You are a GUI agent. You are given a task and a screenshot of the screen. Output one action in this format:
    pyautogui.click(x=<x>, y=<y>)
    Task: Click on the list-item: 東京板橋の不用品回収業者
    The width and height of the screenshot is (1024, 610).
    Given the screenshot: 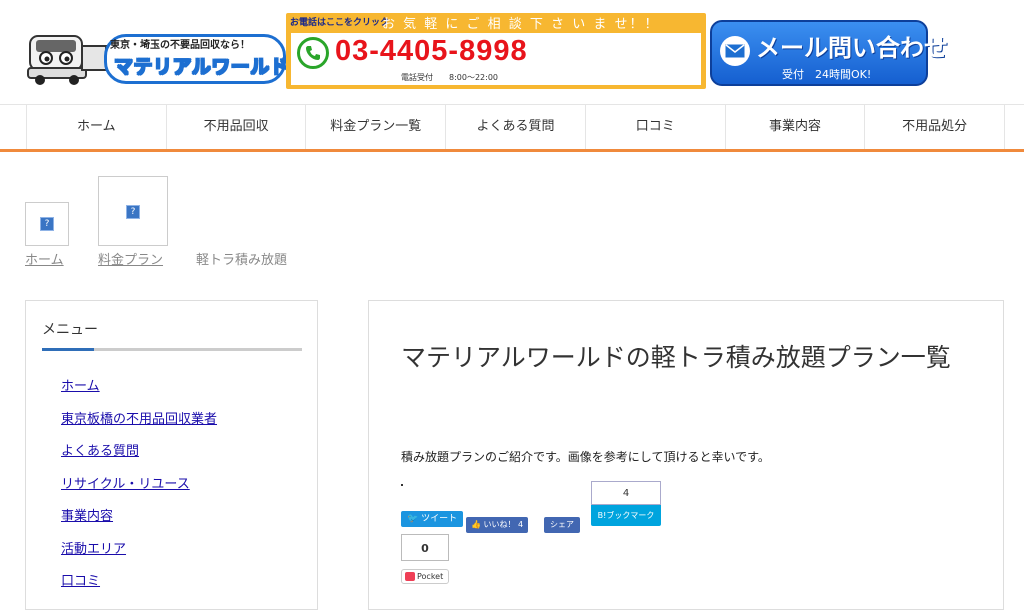 What is the action you would take?
    pyautogui.click(x=139, y=424)
    